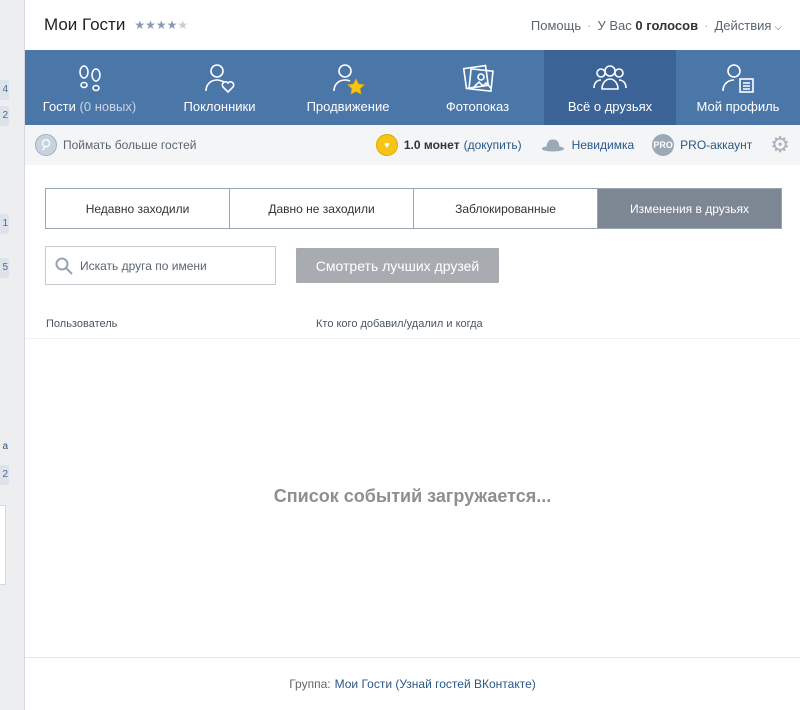 This screenshot has width=800, height=710. I want to click on person-heart-icon, so click(219, 79).